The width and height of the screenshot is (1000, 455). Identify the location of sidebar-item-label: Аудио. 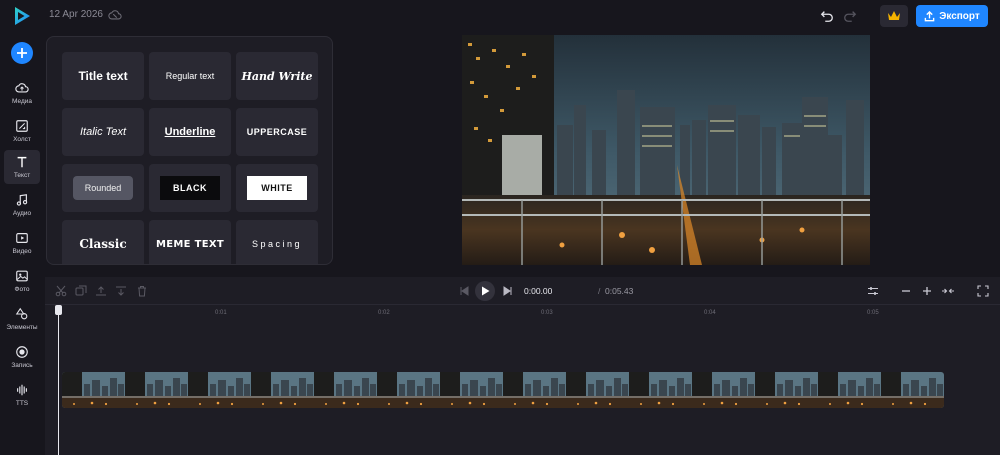
(22, 213).